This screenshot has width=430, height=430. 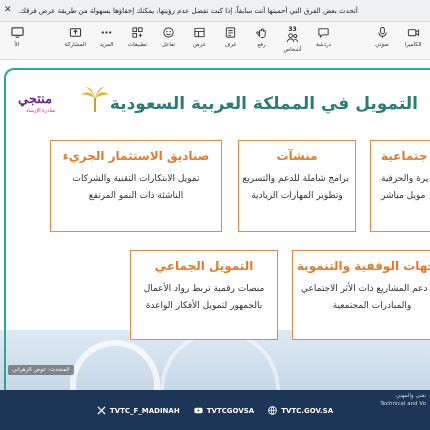 I want to click on card-line: دعم المشاريع ذات الأثر الاجتماعي, so click(x=364, y=289).